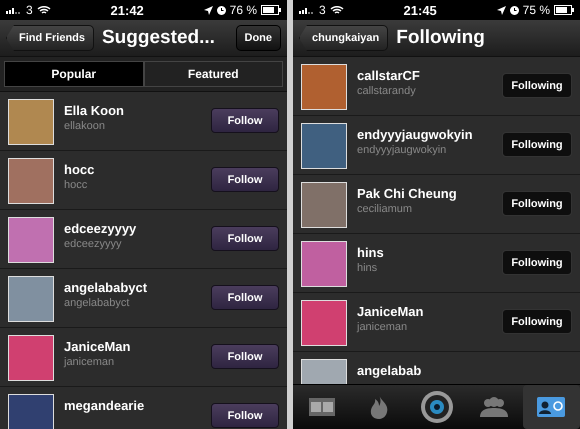 The image size is (580, 429). Describe the element at coordinates (402, 150) in the screenshot. I see `user-handle: endyyyjaugwokyin` at that location.